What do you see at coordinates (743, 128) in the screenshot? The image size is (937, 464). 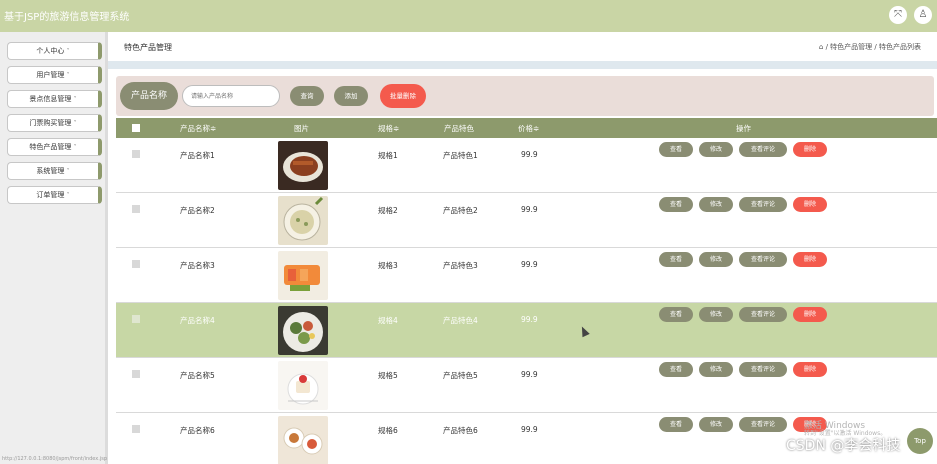 I see `column-header-actions: 操作` at bounding box center [743, 128].